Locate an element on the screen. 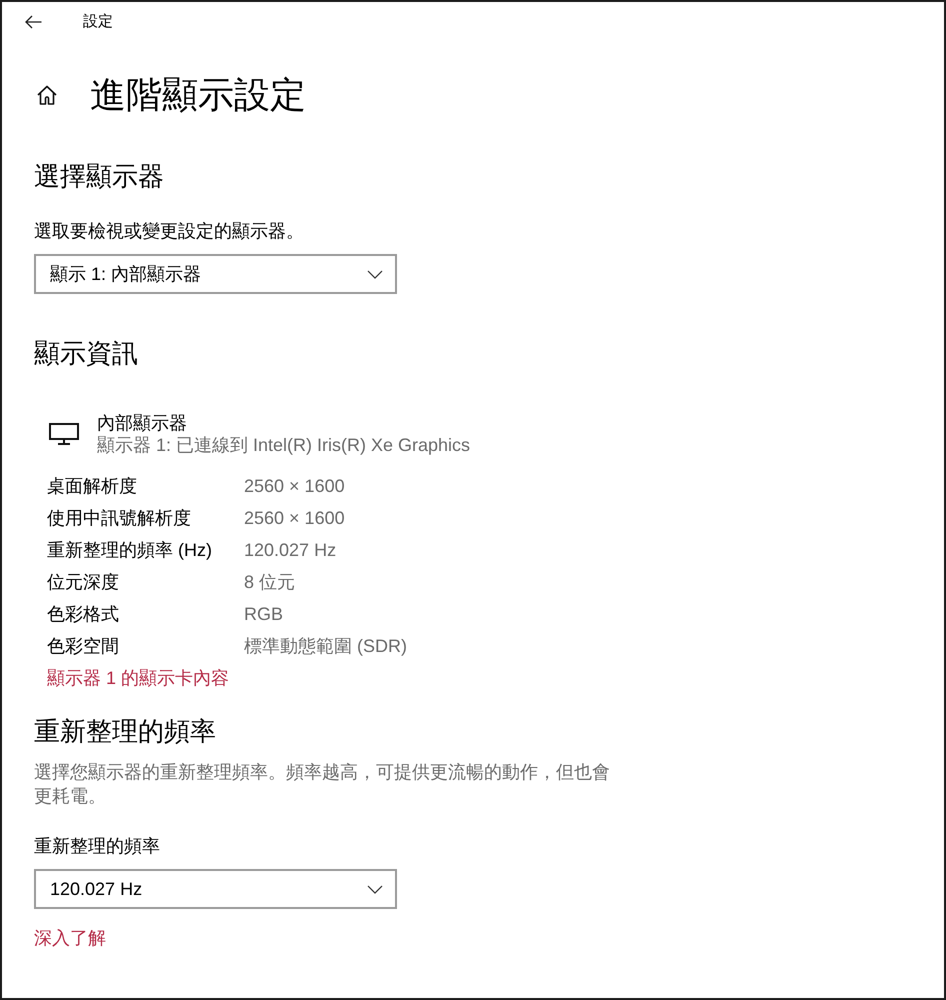  section-heading: 選擇顯示器 is located at coordinates (99, 176).